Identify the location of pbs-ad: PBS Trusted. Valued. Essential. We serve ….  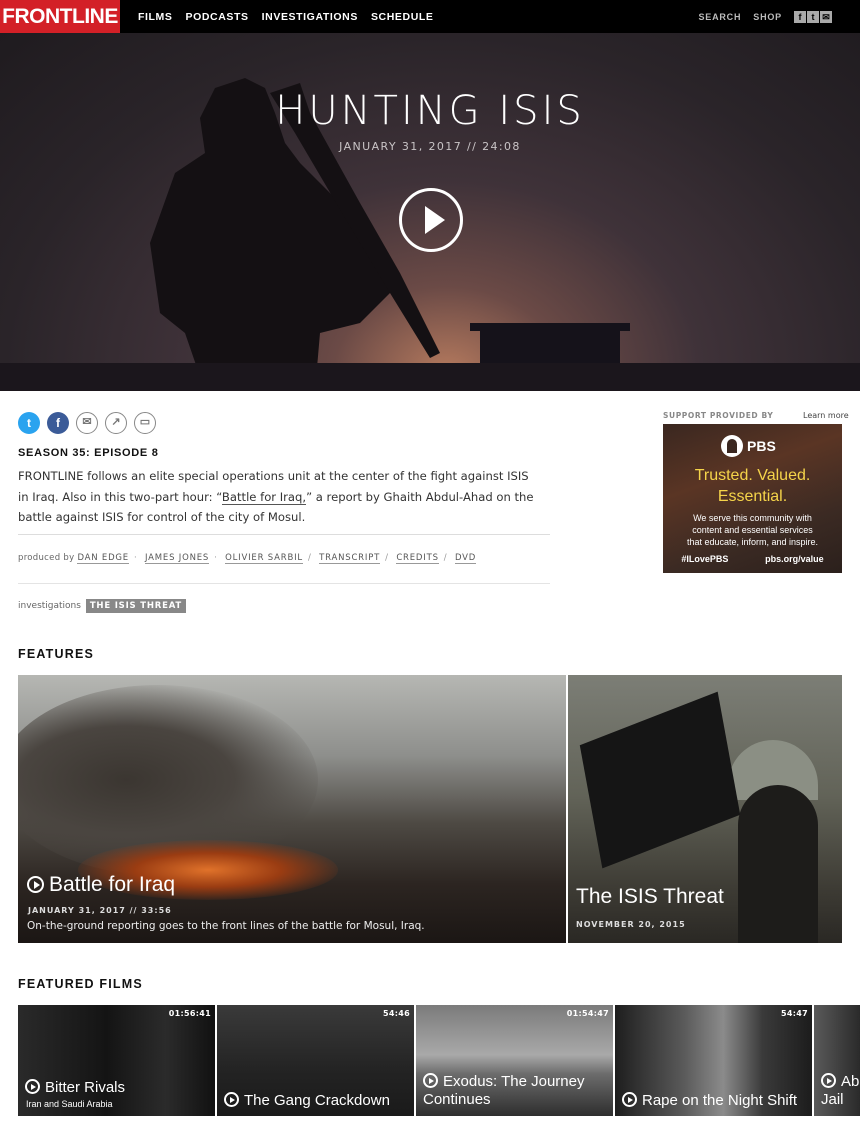
(752, 498).